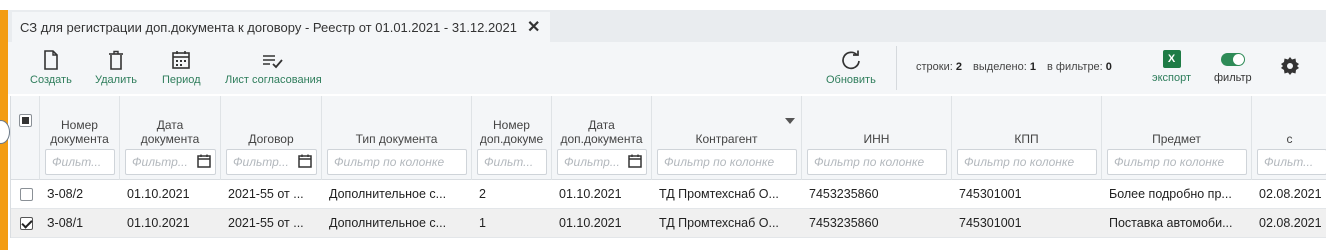 This screenshot has height=250, width=1326. Describe the element at coordinates (65, 223) in the screenshot. I see `cell-doc-number: З-08/1` at that location.